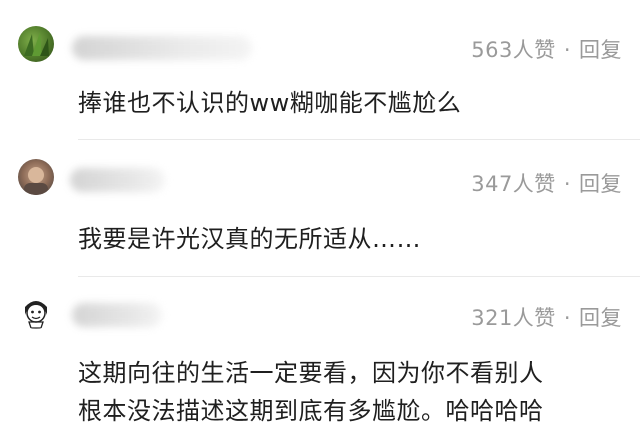  Describe the element at coordinates (311, 373) in the screenshot. I see `comment-text-line-1: 这期向往的生活一定要看，因为你不看别人` at that location.